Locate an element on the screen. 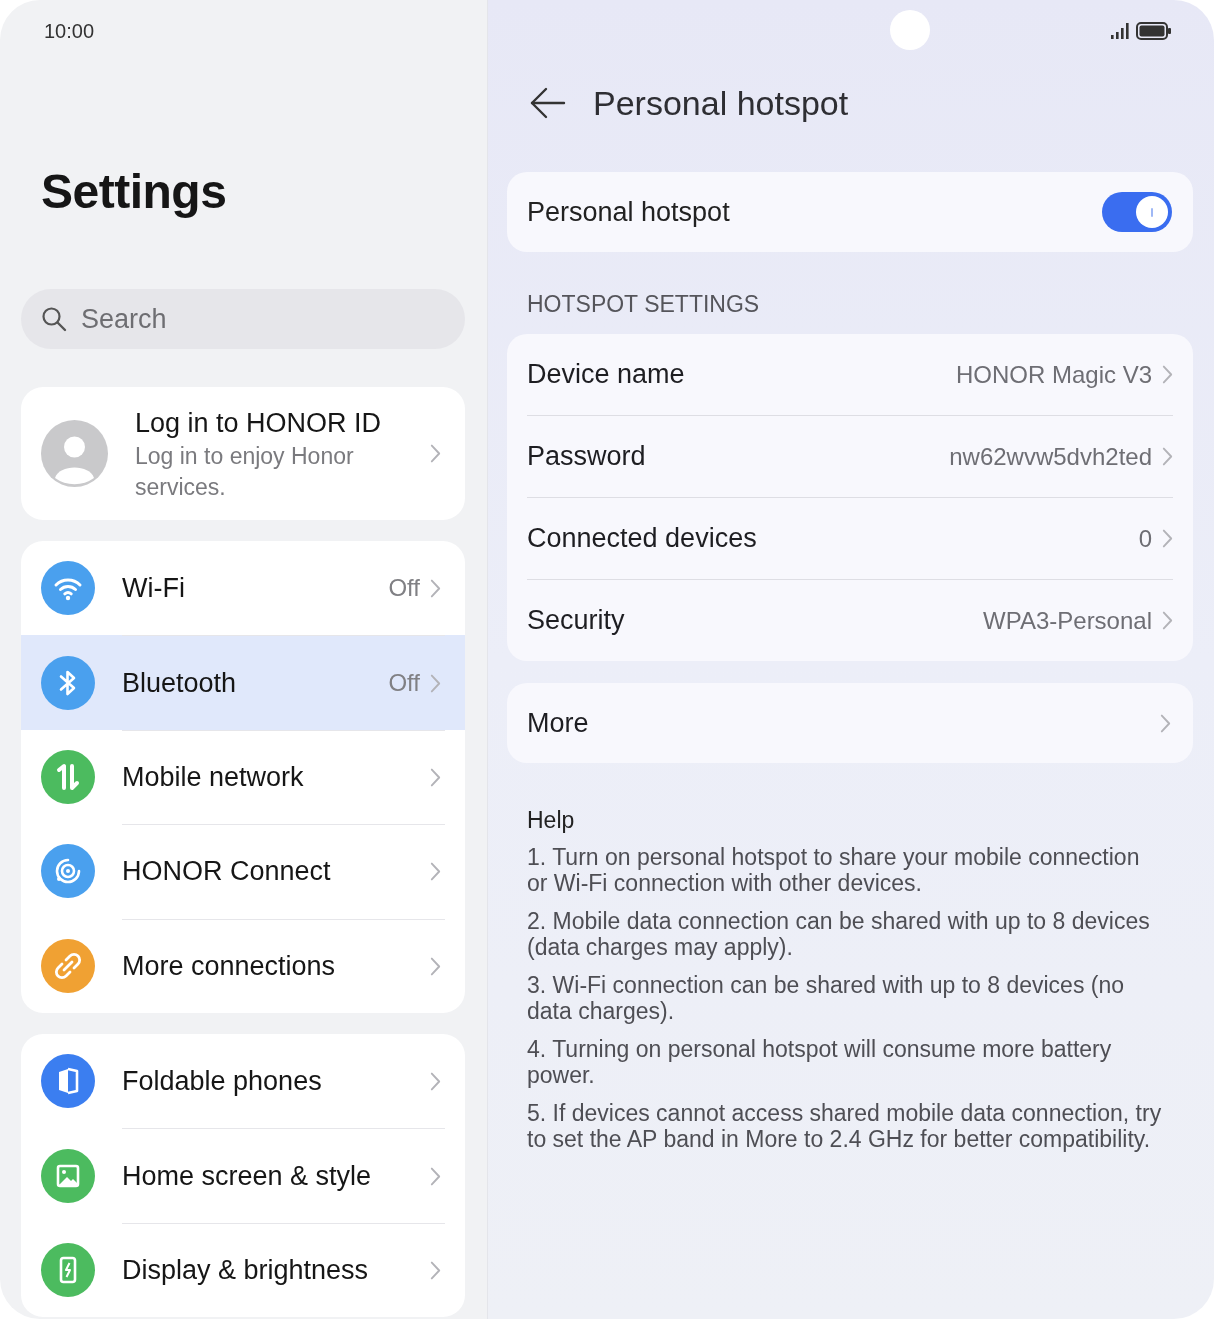 The image size is (1214, 1319). help-text: 1. Turn on personal hotspot to share your mobile connection or Wi-Fi connection with other devices. is located at coordinates (834, 870).